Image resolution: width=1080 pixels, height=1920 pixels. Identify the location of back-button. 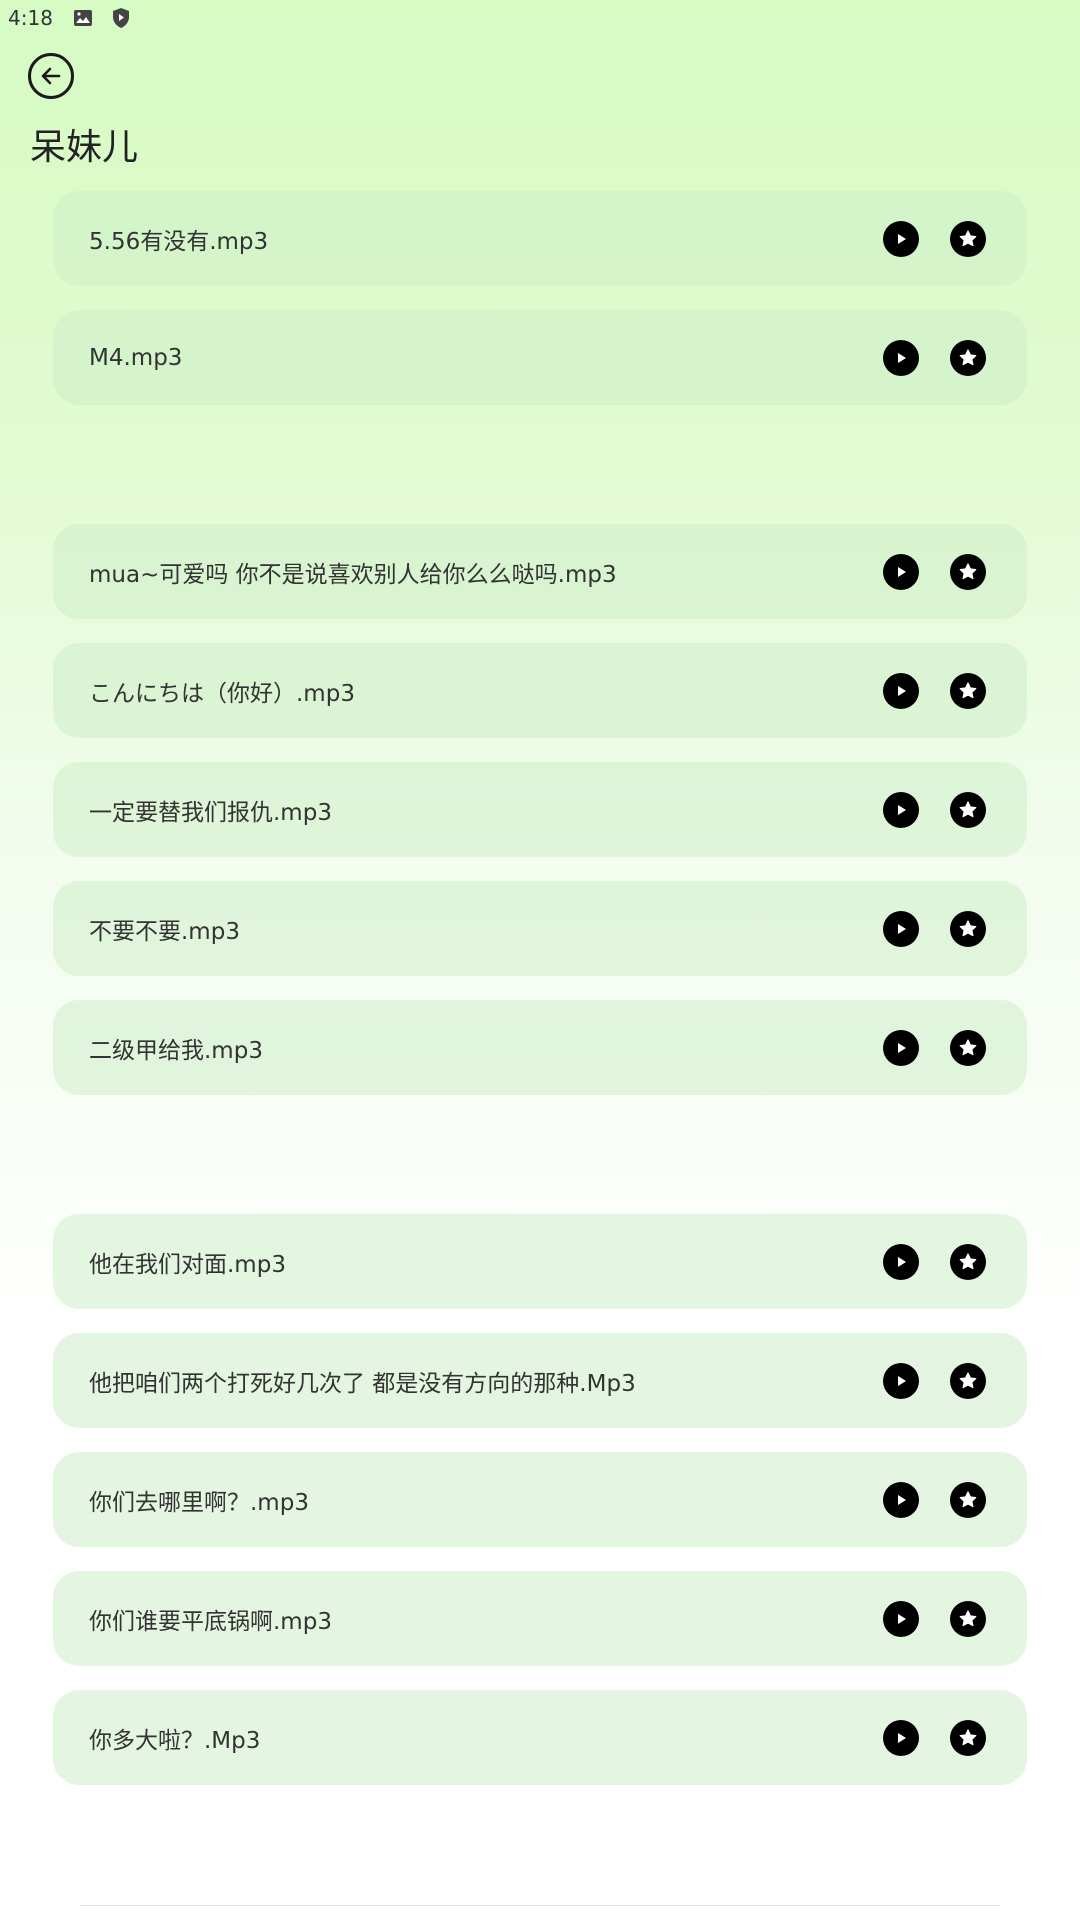
(51, 76).